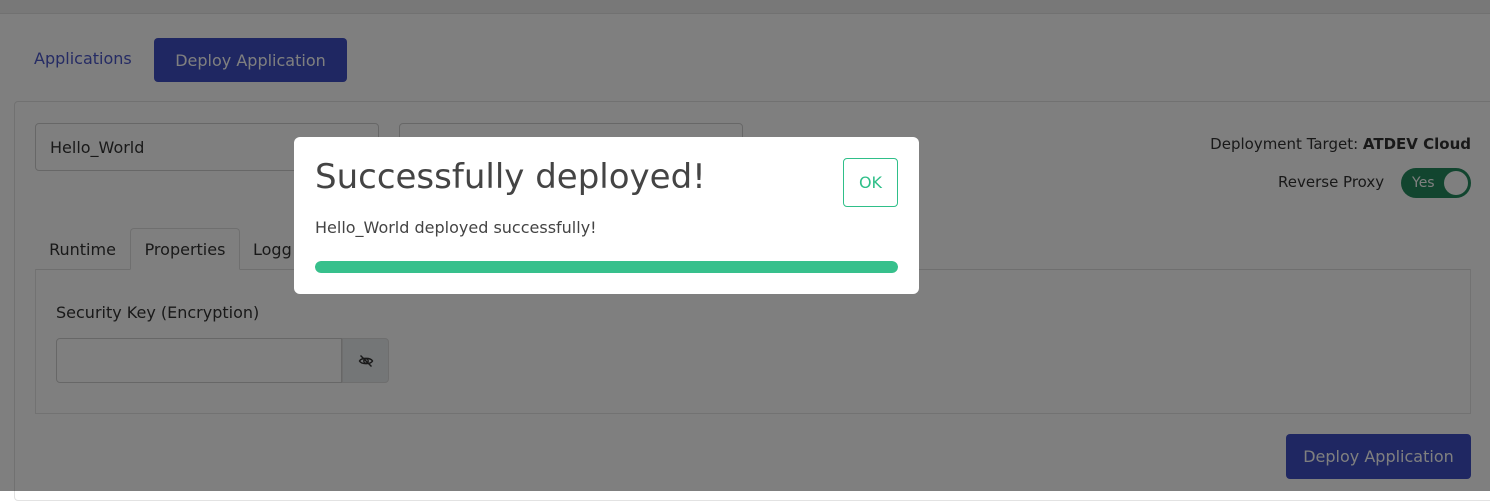 Image resolution: width=1490 pixels, height=501 pixels. What do you see at coordinates (456, 227) in the screenshot?
I see `modal-message: Hello_World deployed successfully!` at bounding box center [456, 227].